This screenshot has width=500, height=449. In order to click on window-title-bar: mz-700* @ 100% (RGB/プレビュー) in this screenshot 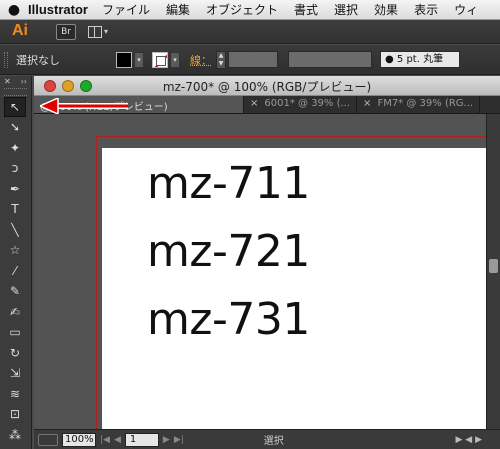, I will do `click(267, 86)`.